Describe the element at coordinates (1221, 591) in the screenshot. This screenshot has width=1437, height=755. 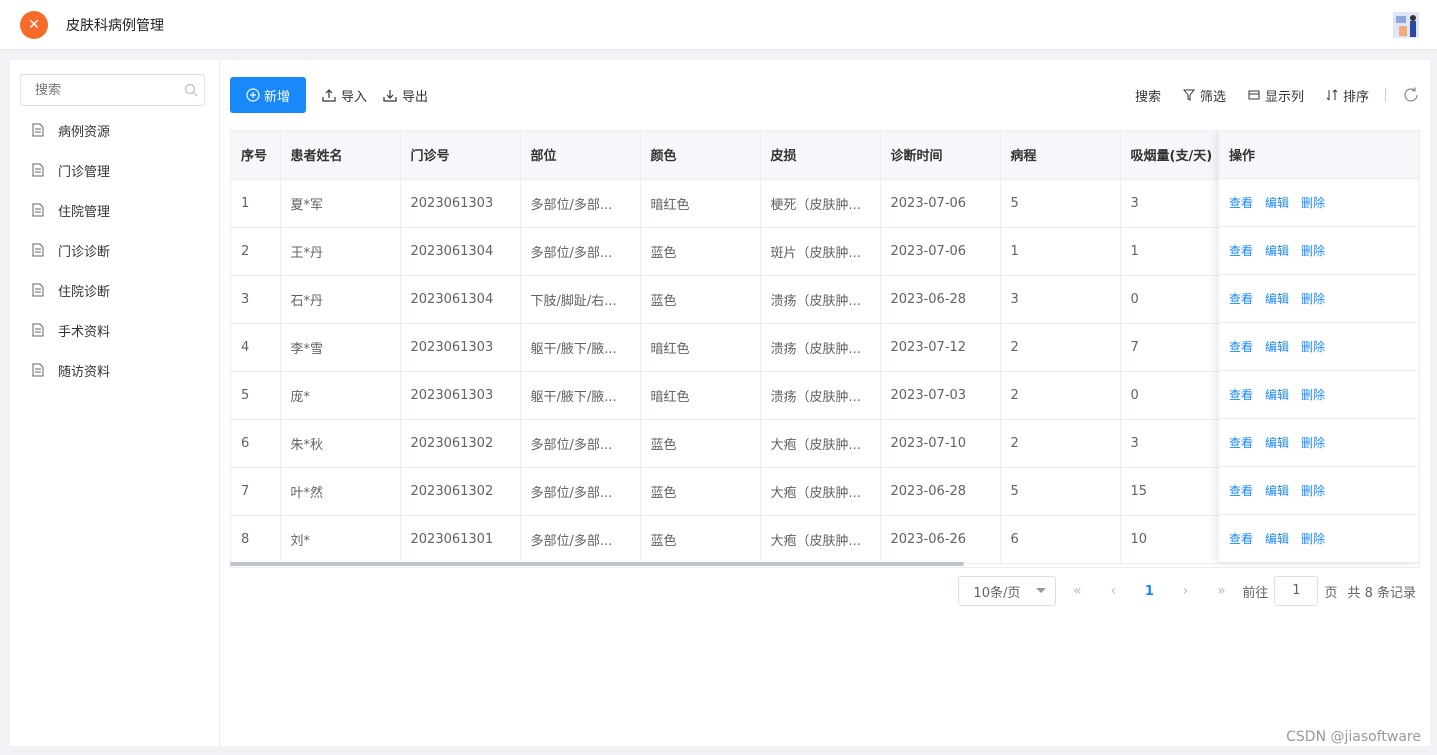
I see `last-page-icon: »` at that location.